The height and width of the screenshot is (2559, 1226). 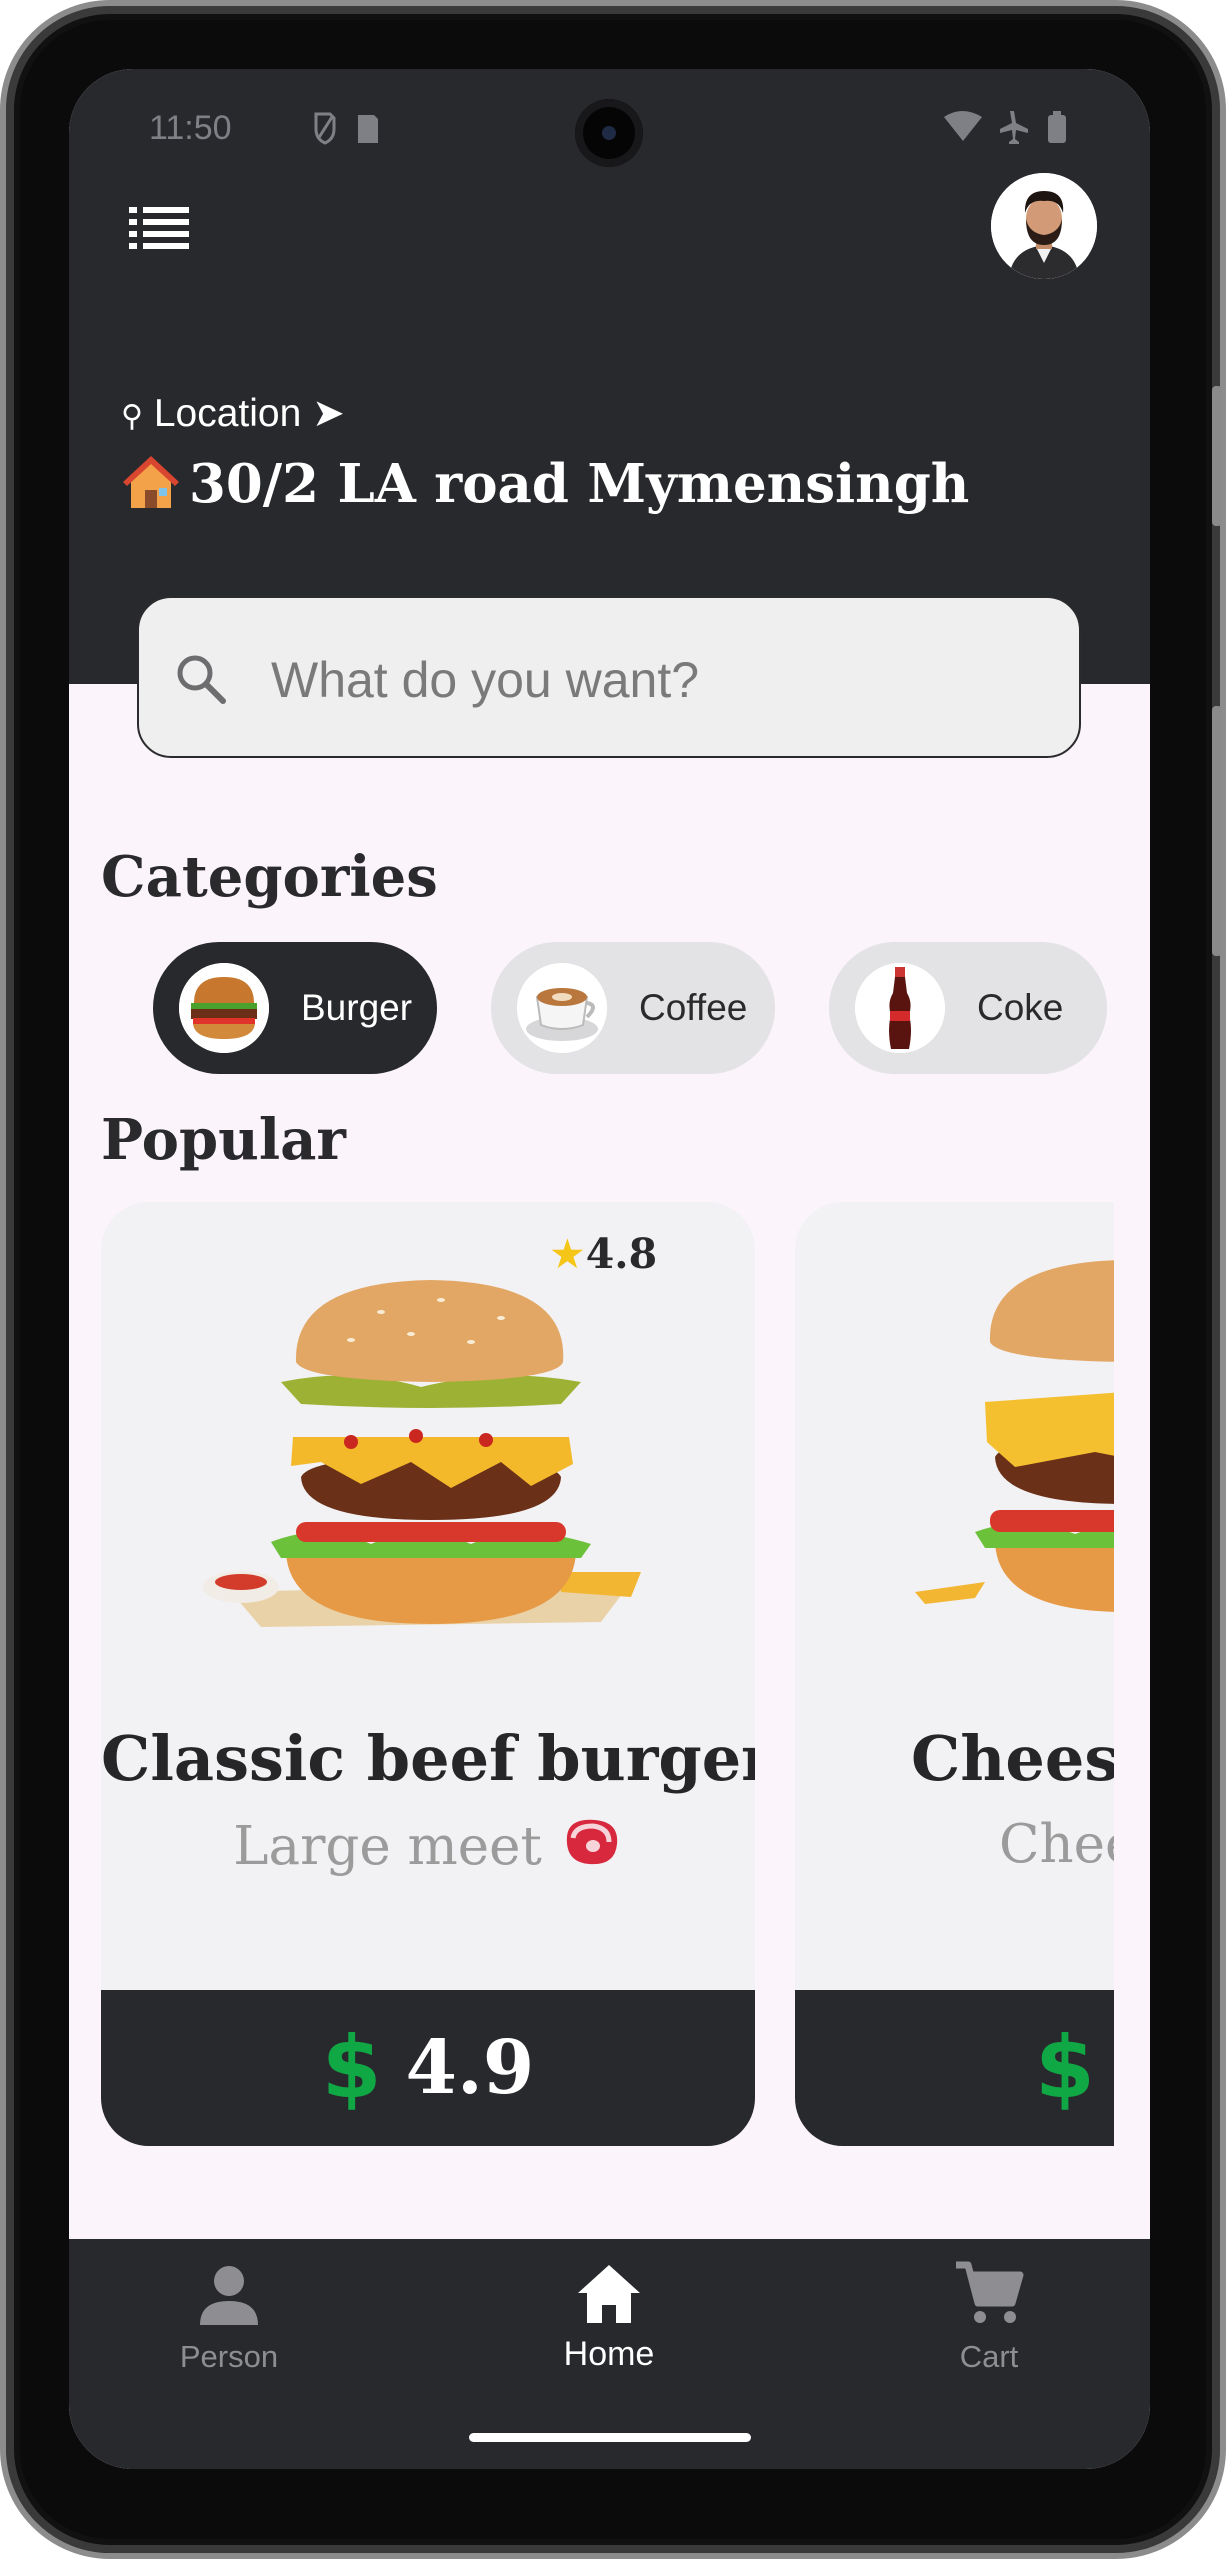 What do you see at coordinates (989, 2334) in the screenshot?
I see `nav-cart: Cart` at bounding box center [989, 2334].